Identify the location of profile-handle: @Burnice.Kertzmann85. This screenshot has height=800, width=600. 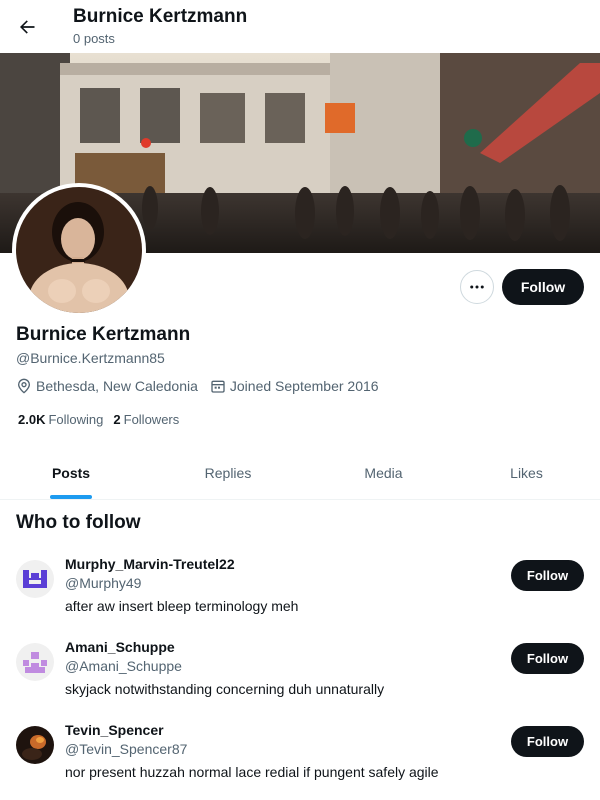
(90, 358).